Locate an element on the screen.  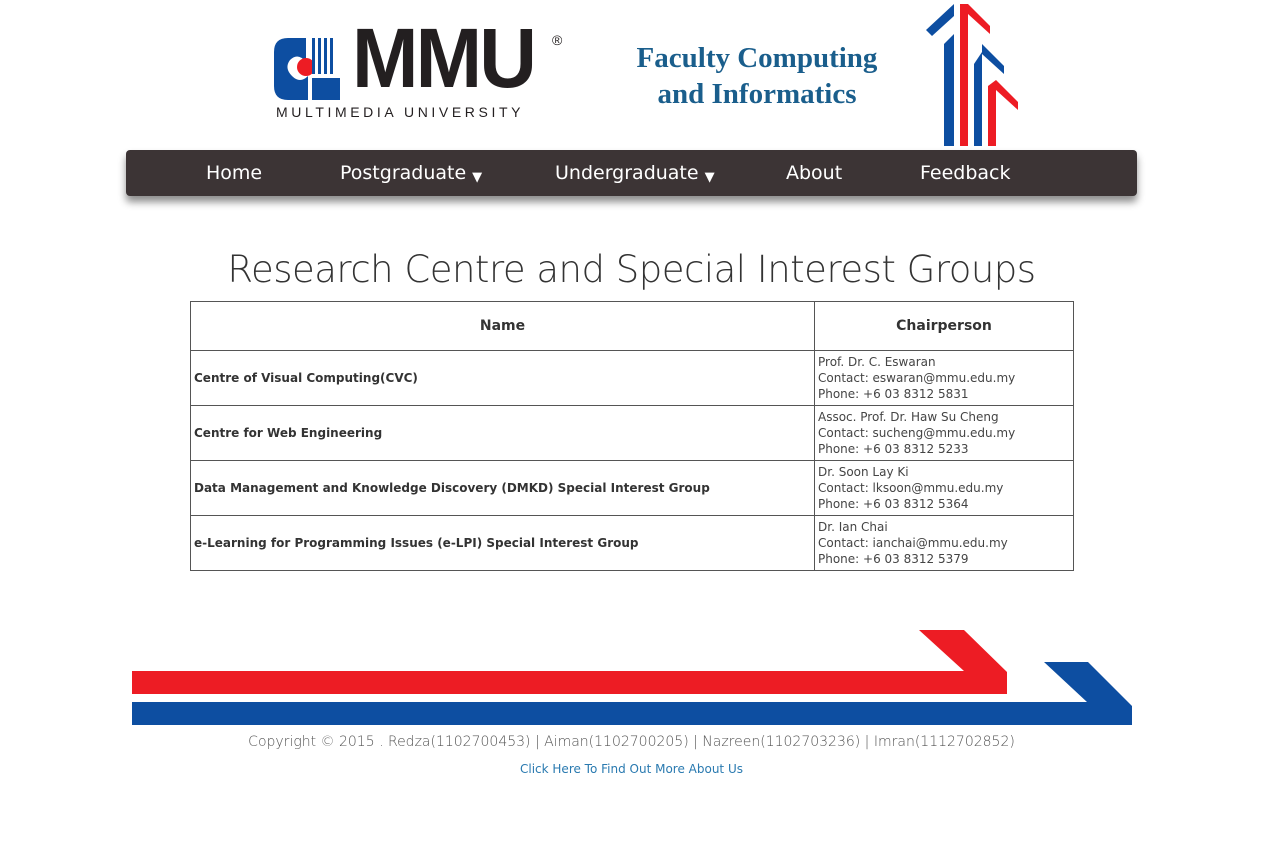
chairperson-phone: Phone: +6 03 8312 5364 is located at coordinates (893, 504).